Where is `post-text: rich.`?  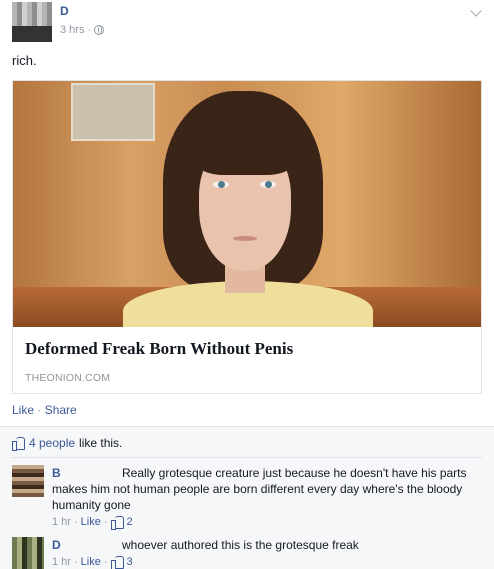
post-text: rich. is located at coordinates (24, 60).